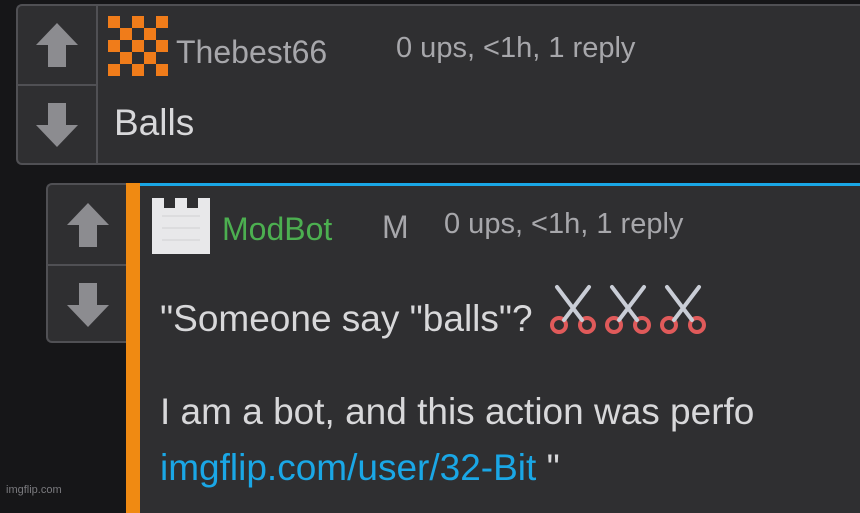 This screenshot has width=860, height=513. Describe the element at coordinates (395, 227) in the screenshot. I see `mod-badge: M` at that location.